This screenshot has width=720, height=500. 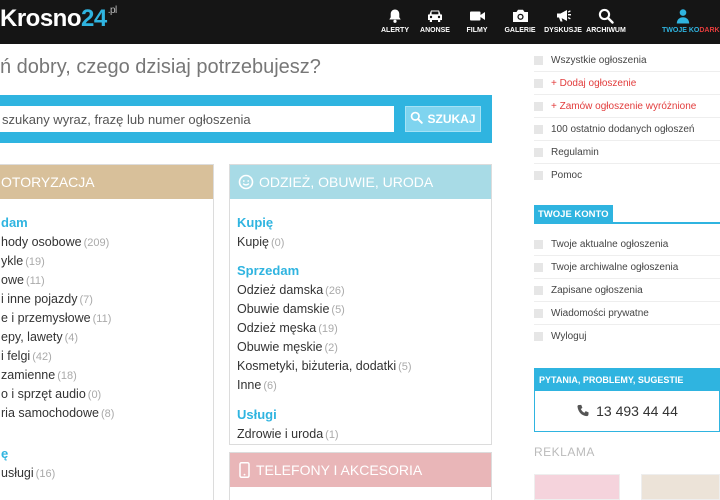 I want to click on nav-galerie: GALERIE, so click(x=520, y=22).